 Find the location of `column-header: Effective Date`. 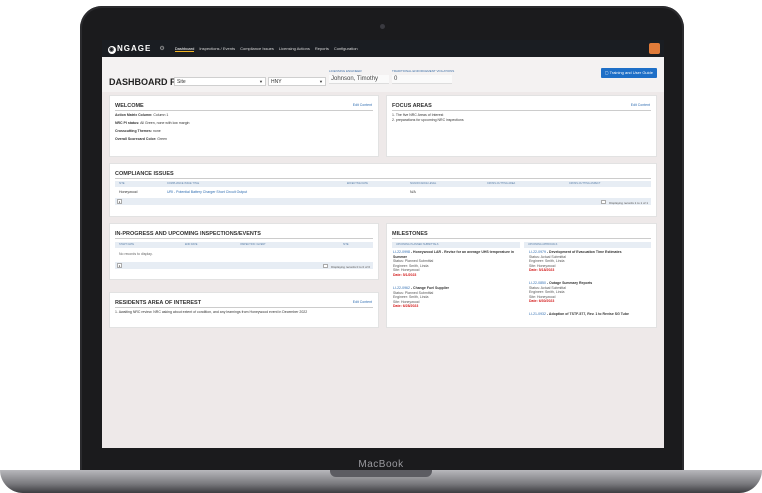

column-header: Effective Date is located at coordinates (357, 183).